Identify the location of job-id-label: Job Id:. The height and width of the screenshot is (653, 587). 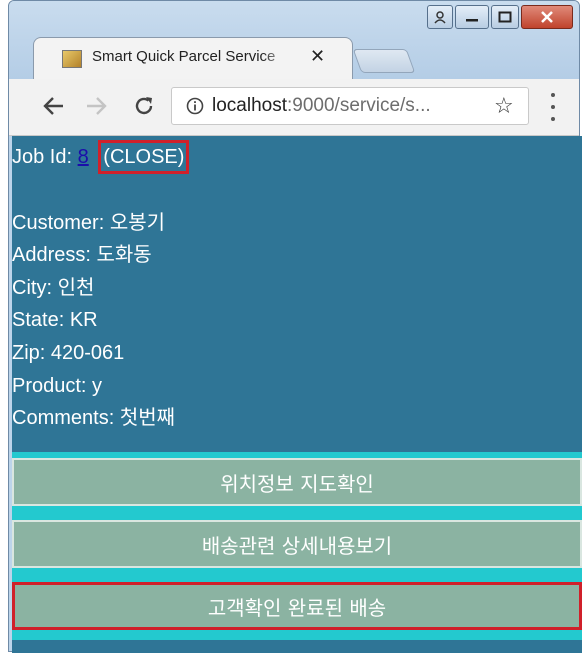
(42, 157).